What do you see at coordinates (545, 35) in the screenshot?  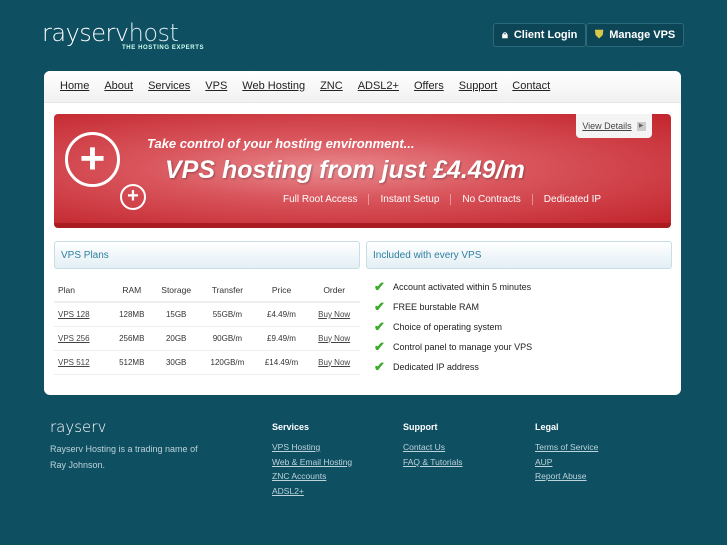 I see `client-login-label: Client Login` at bounding box center [545, 35].